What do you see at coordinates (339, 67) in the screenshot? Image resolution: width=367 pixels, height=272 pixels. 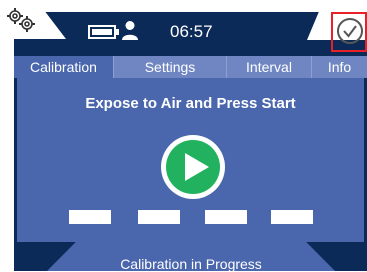 I see `tab-info: Info` at bounding box center [339, 67].